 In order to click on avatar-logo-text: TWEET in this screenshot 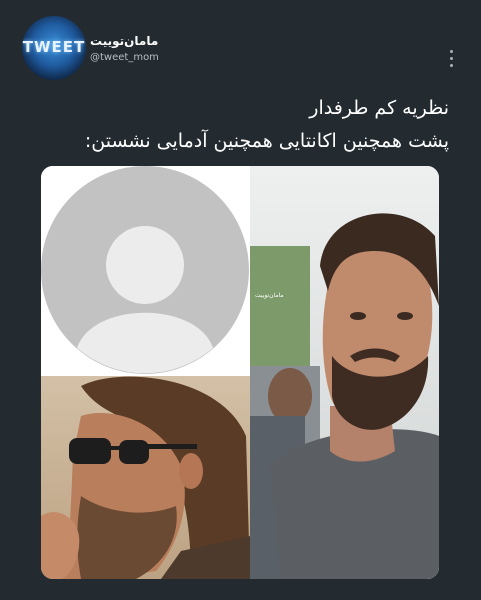, I will do `click(54, 47)`.